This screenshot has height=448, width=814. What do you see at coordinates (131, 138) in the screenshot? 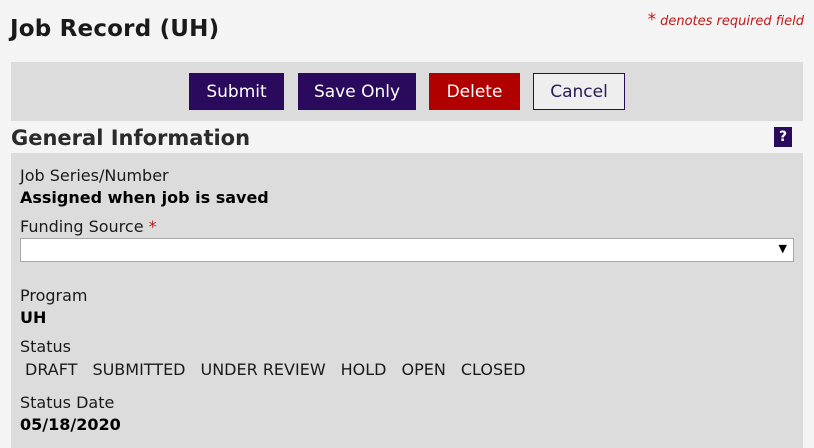
I see `section-title: General Information` at bounding box center [131, 138].